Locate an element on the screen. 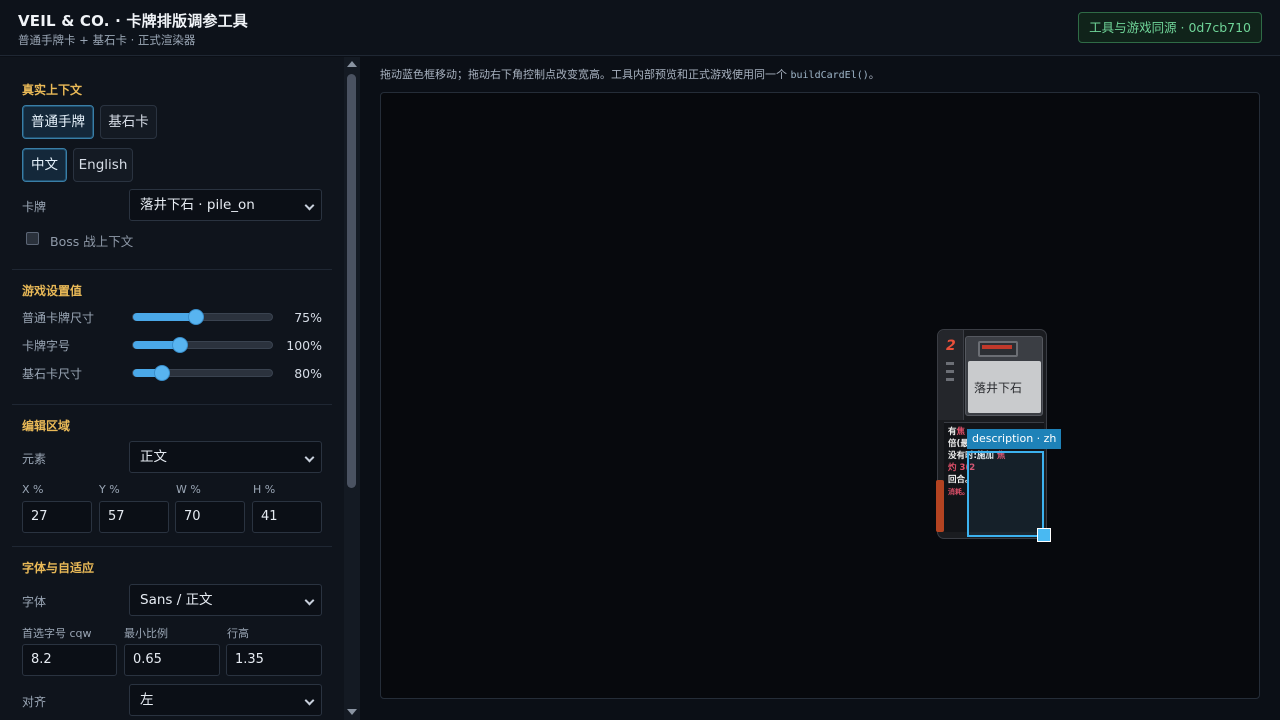 The image size is (1280, 720). cornerstone-size-value: 80% is located at coordinates (308, 373).